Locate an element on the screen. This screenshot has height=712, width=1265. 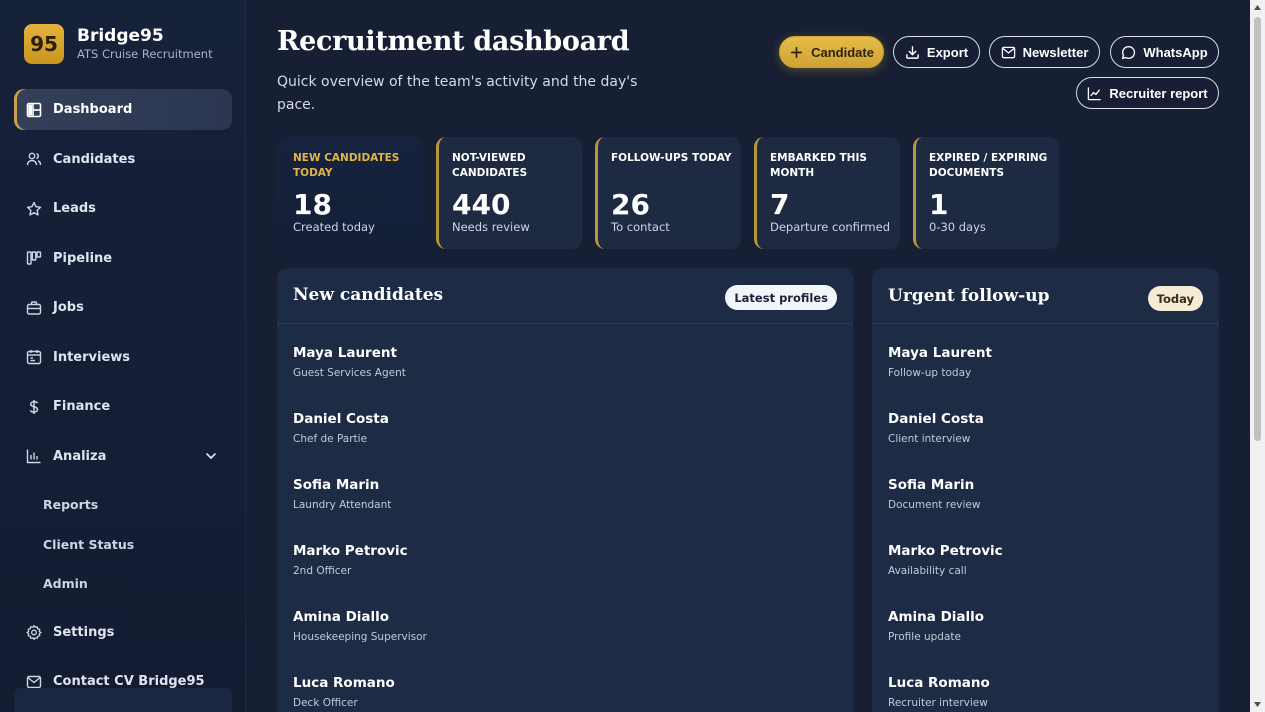
line-chart-icon is located at coordinates (1094, 93).